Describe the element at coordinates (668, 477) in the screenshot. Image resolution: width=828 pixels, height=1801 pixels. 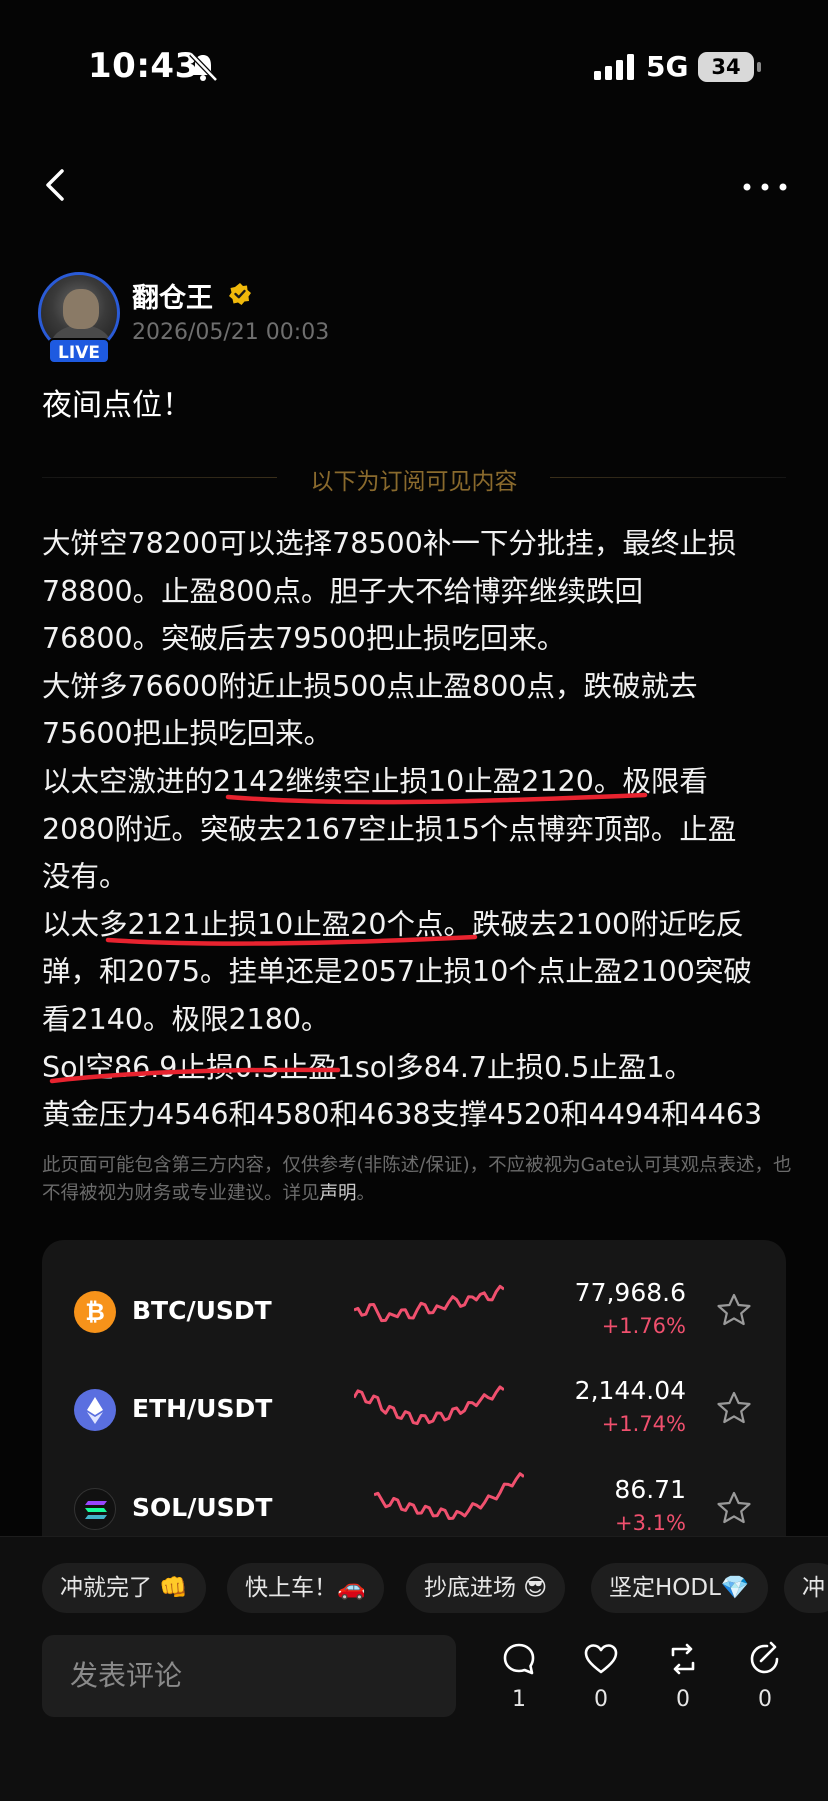
I see `divider-line-right` at that location.